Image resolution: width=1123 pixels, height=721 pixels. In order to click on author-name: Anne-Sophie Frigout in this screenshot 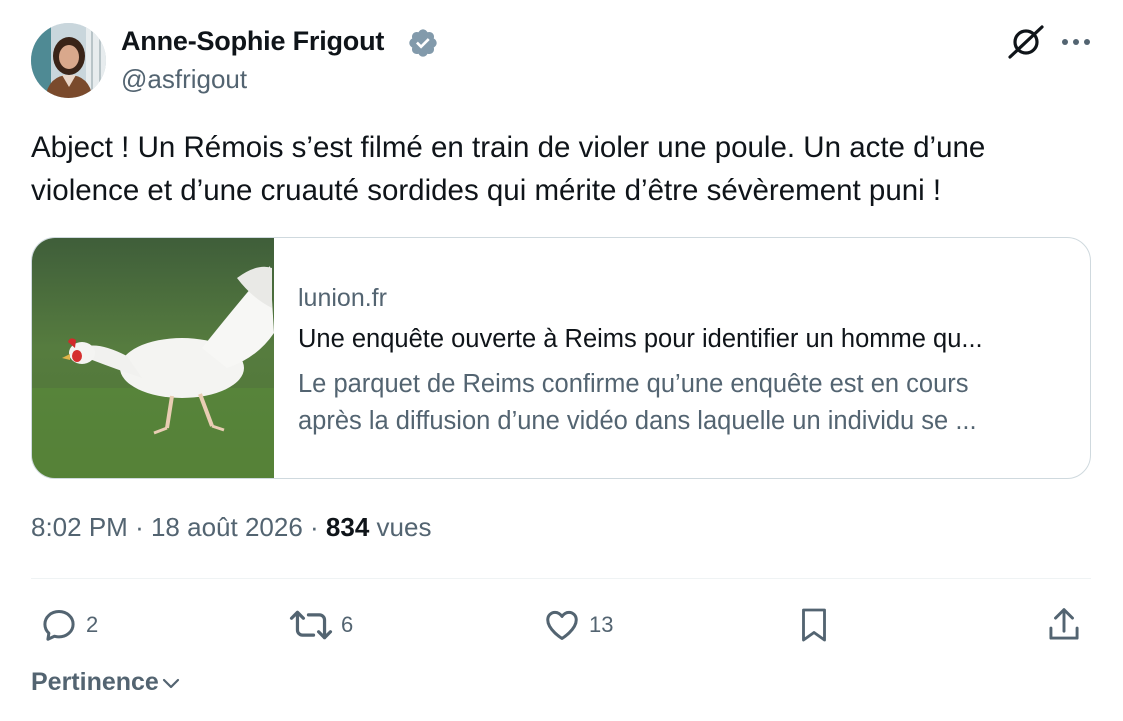, I will do `click(252, 41)`.